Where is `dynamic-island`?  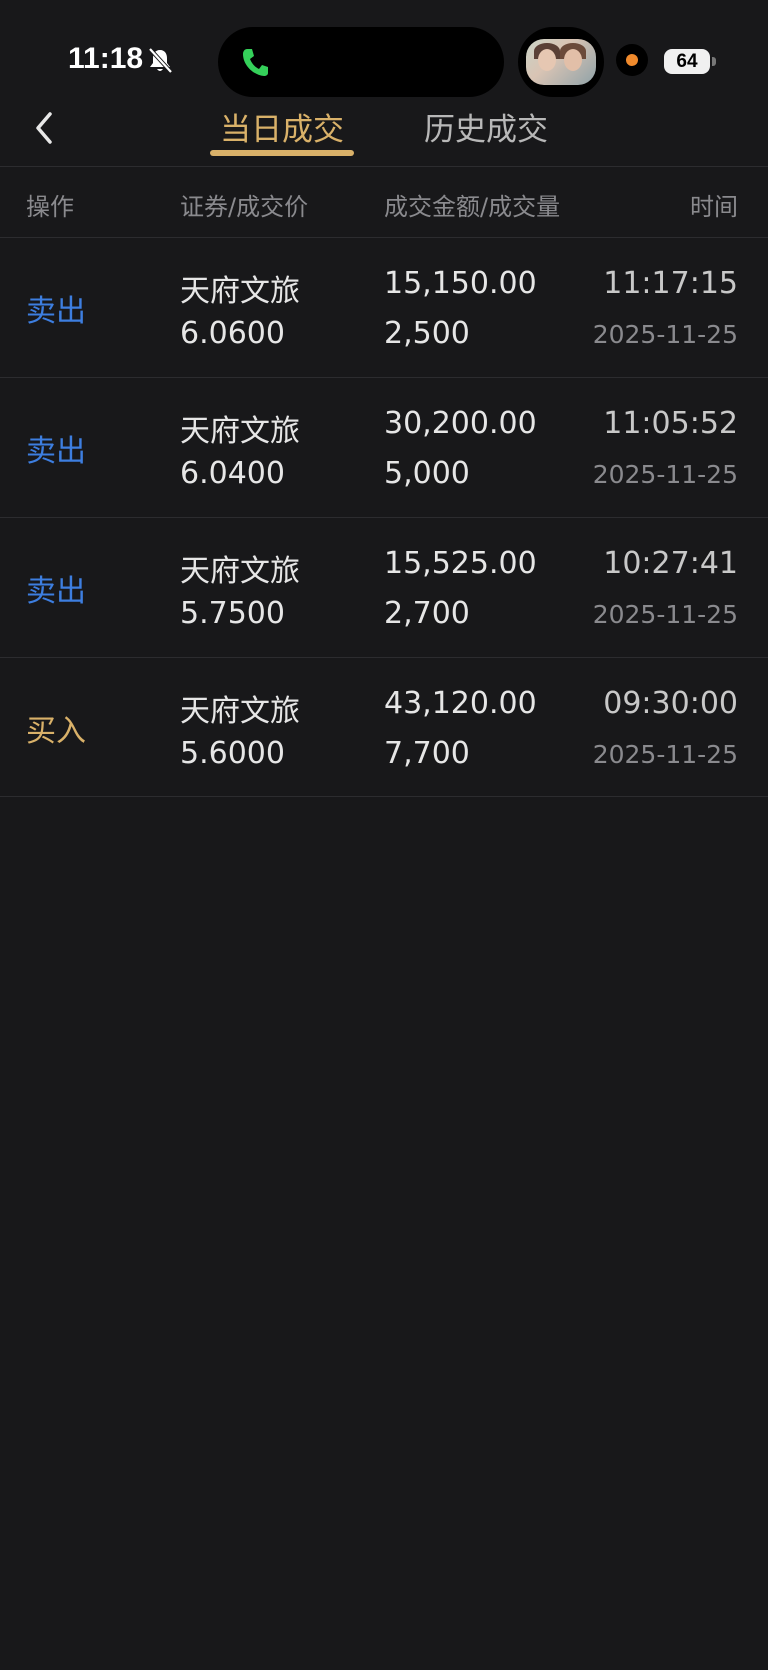
dynamic-island is located at coordinates (361, 62).